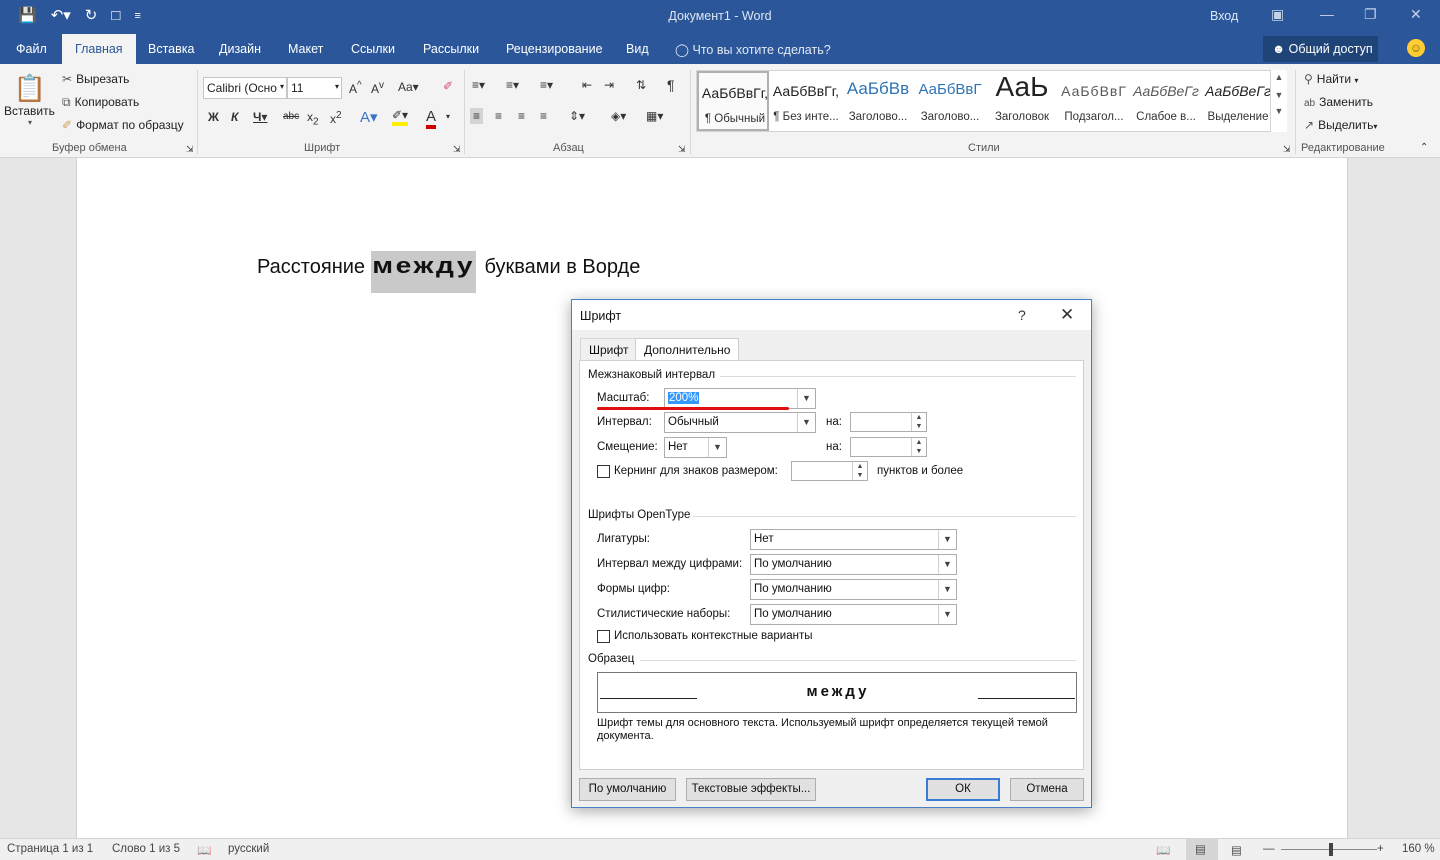  What do you see at coordinates (603, 636) in the screenshot?
I see `contextual-alternates-checkbox` at bounding box center [603, 636].